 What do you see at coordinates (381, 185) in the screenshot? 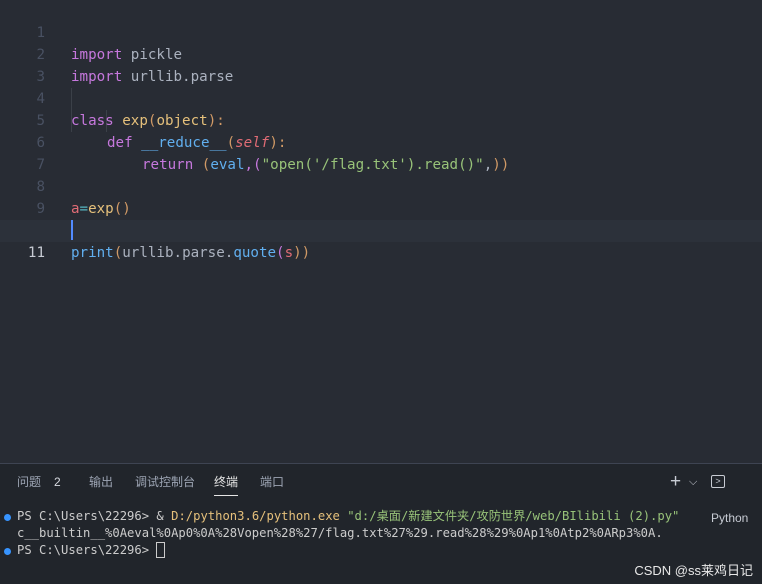
I see `code-line-8: 8 a=exp()` at bounding box center [381, 185].